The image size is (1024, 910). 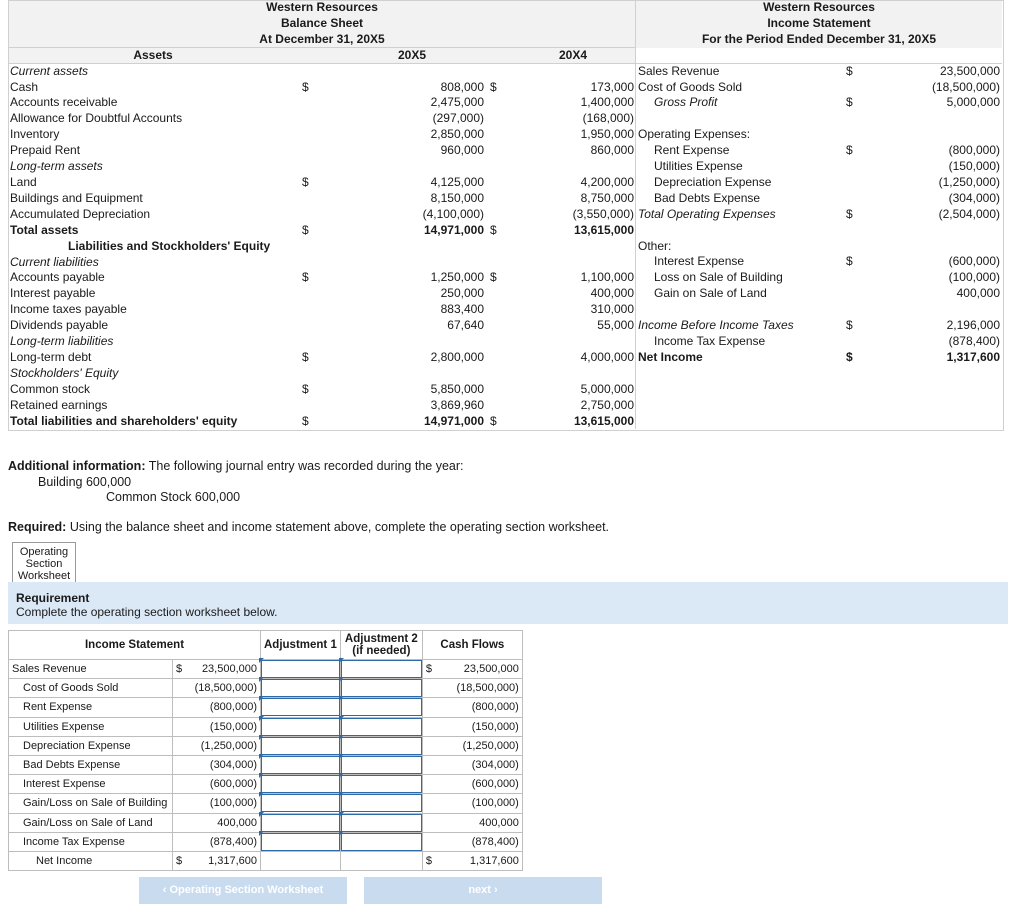 I want to click on ws-row-label: Bad Debts Expense, so click(x=90, y=765).